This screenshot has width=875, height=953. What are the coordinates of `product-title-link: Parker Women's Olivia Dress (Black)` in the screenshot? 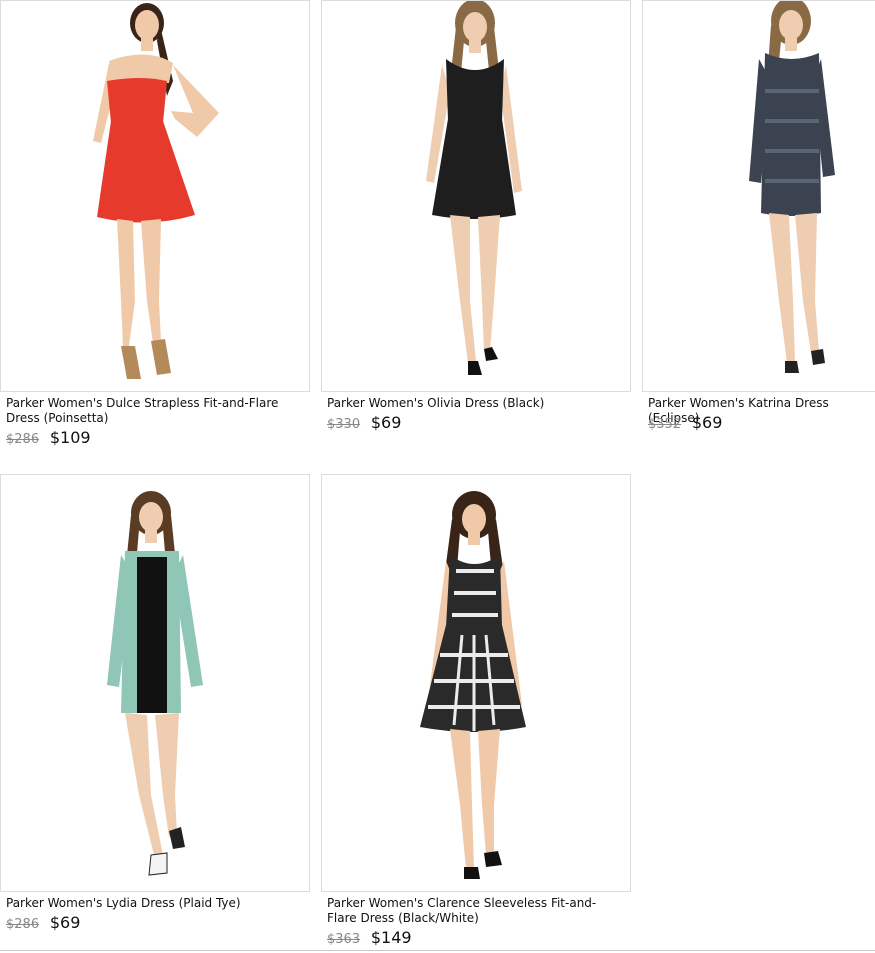 It's located at (475, 403).